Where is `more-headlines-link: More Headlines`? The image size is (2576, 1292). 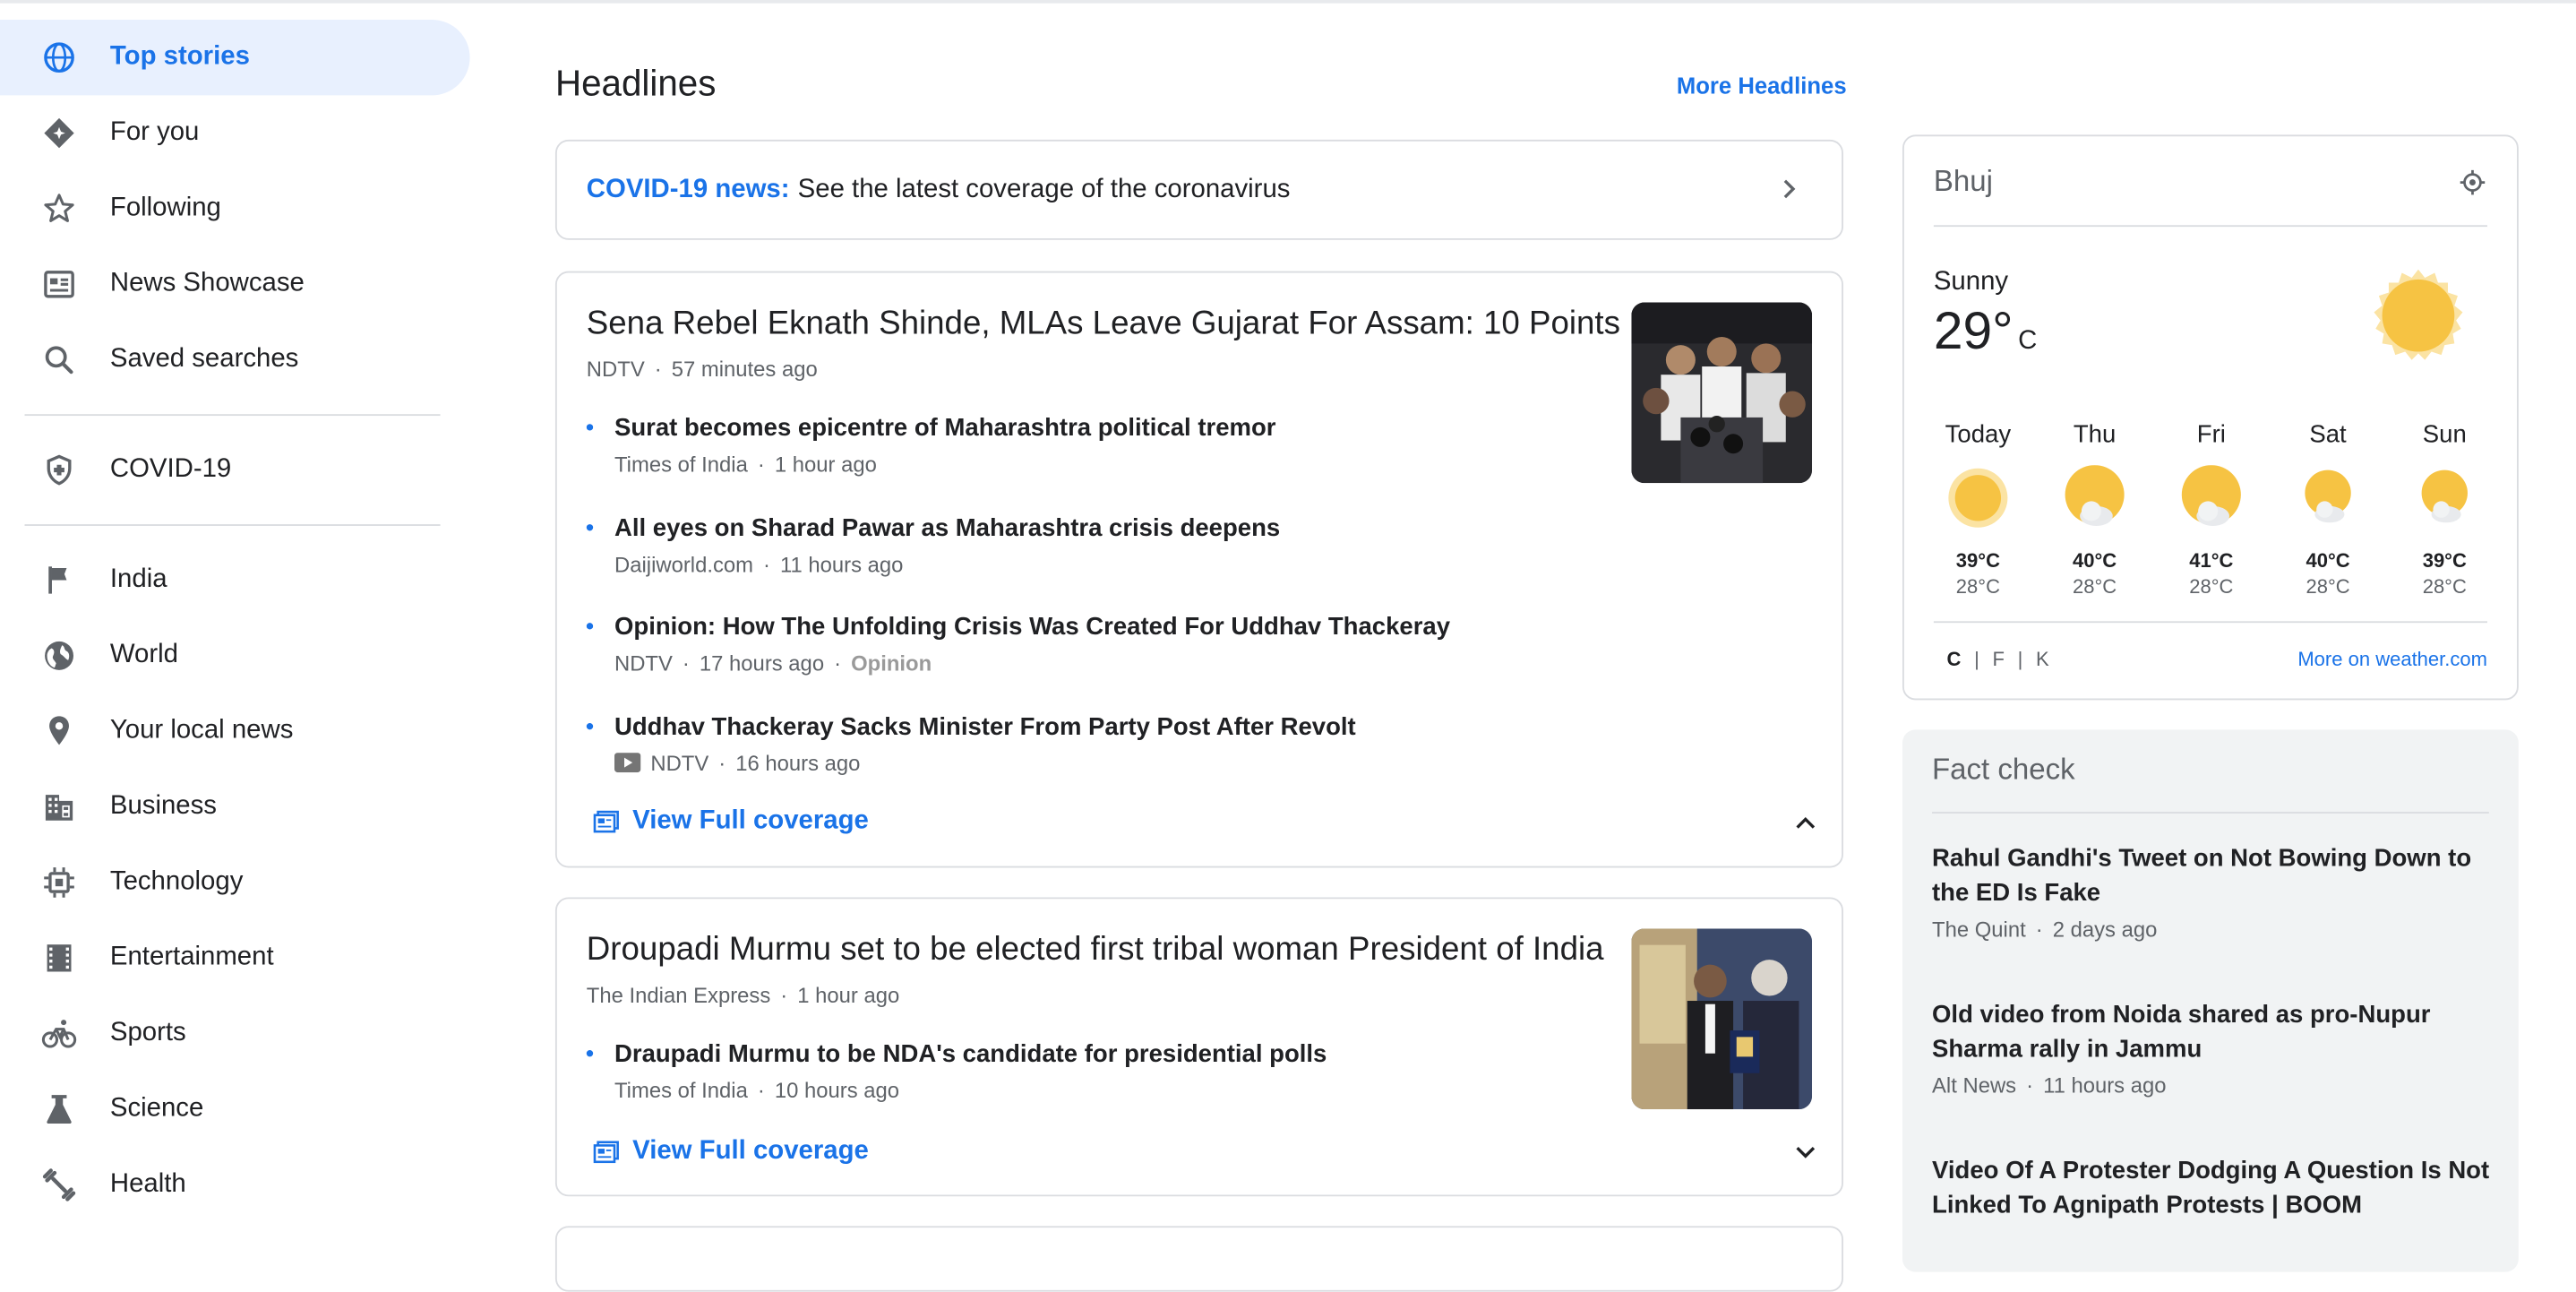 more-headlines-link: More Headlines is located at coordinates (1762, 86).